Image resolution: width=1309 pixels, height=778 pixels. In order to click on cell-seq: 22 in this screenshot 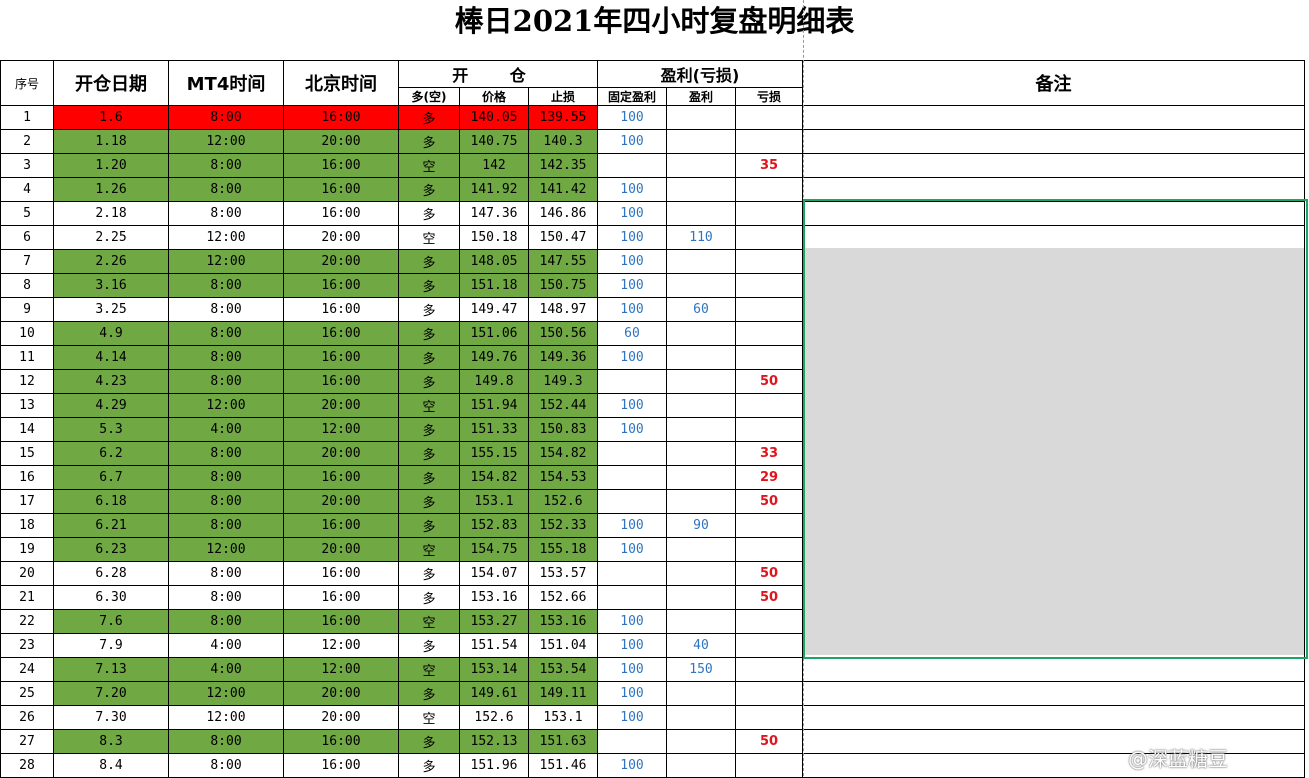, I will do `click(27, 621)`.